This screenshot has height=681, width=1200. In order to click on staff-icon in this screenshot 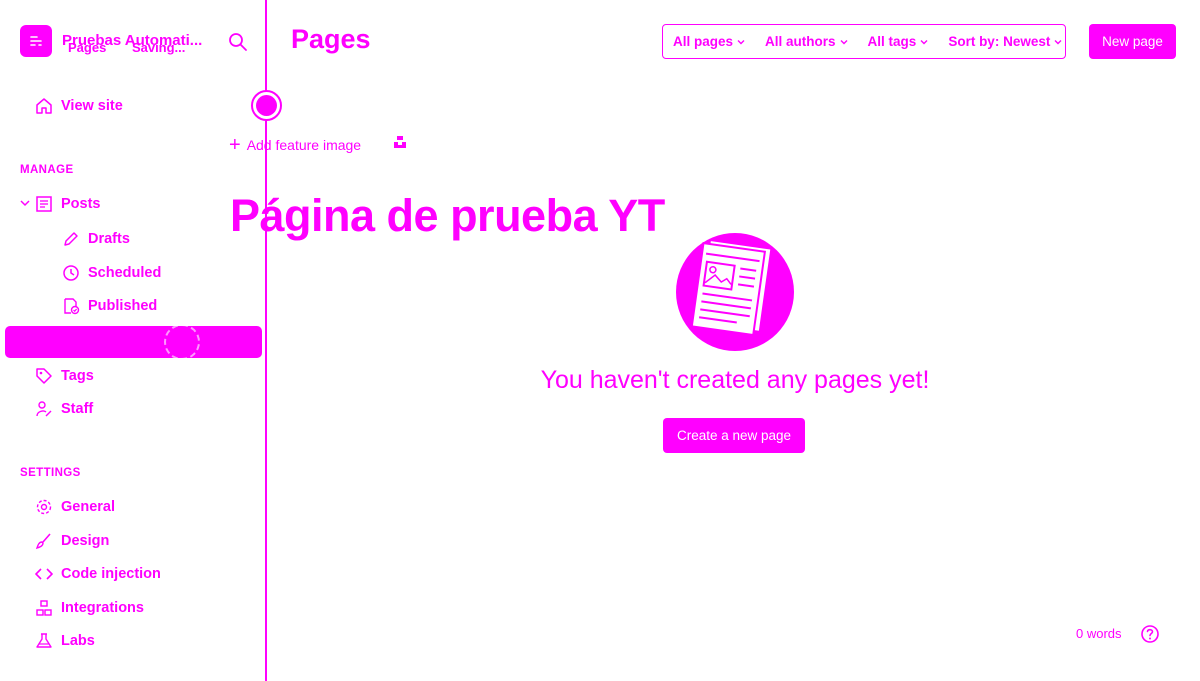, I will do `click(44, 409)`.